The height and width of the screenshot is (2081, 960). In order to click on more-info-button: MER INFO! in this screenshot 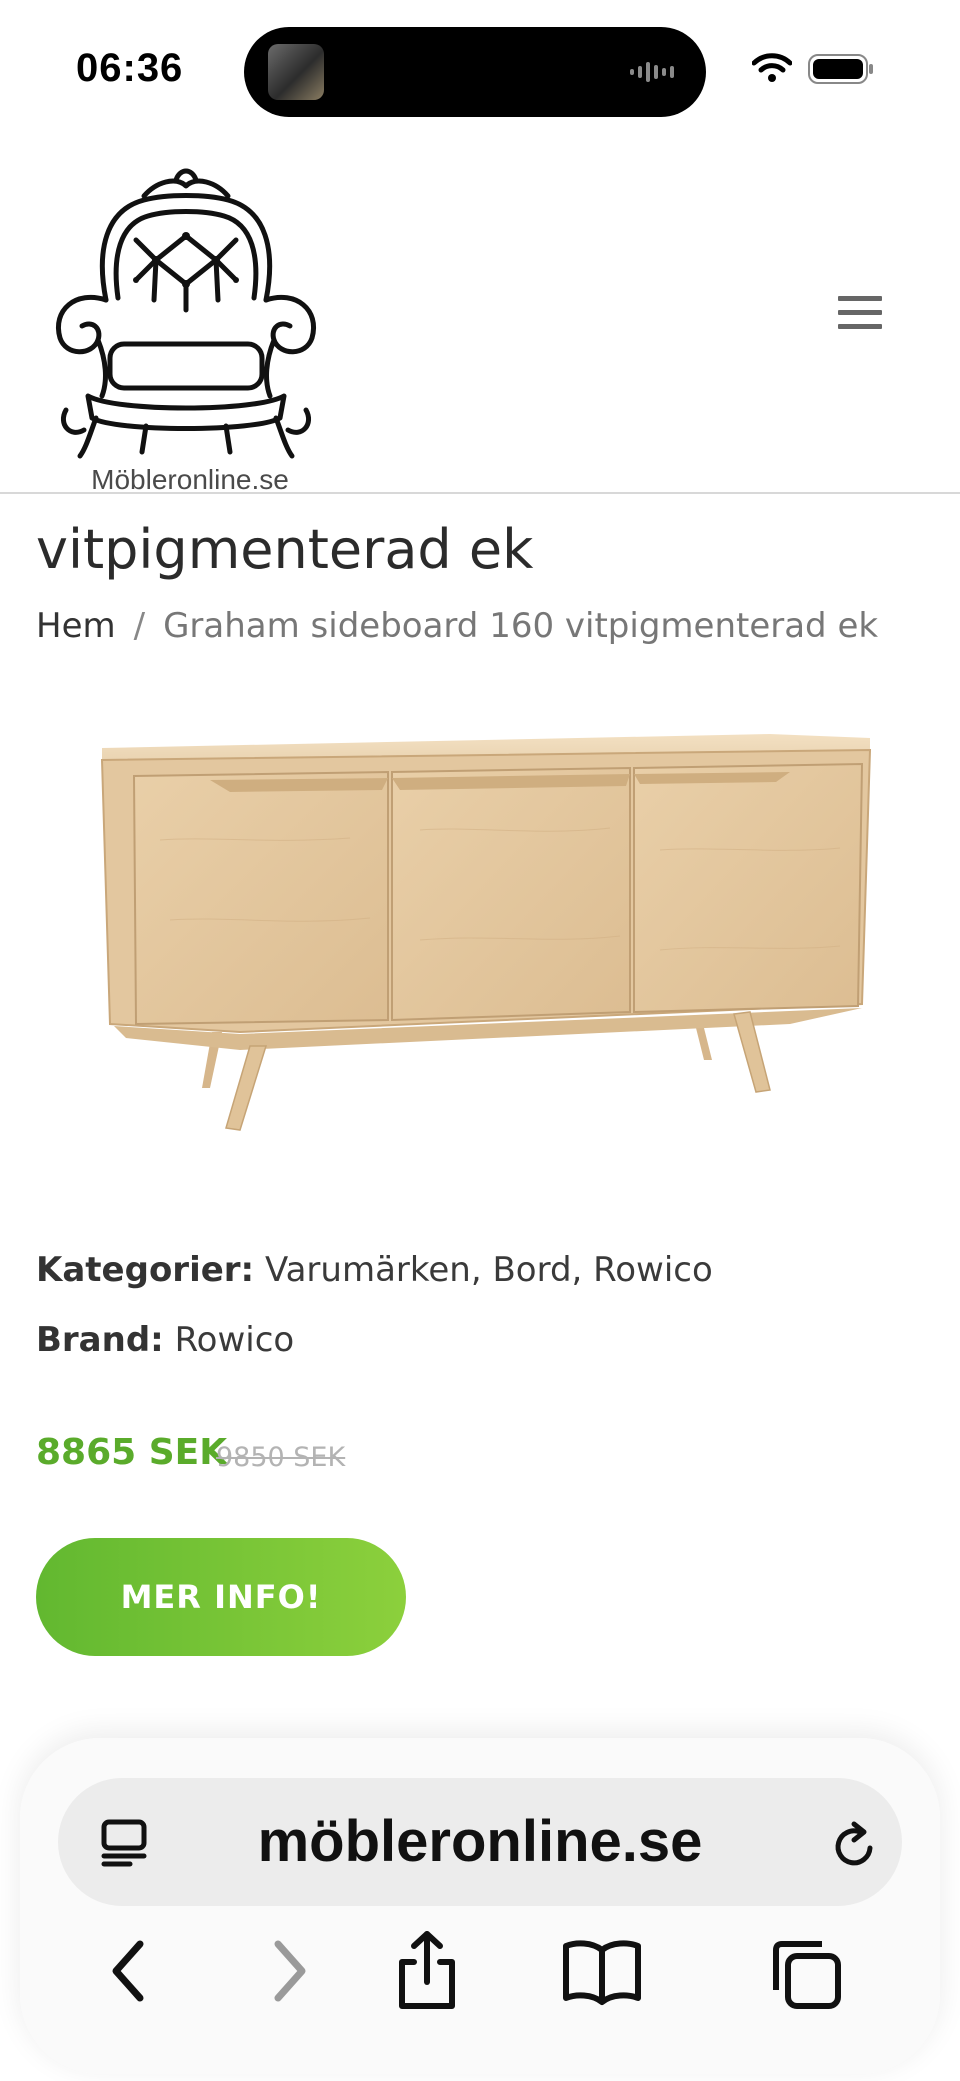, I will do `click(221, 1597)`.